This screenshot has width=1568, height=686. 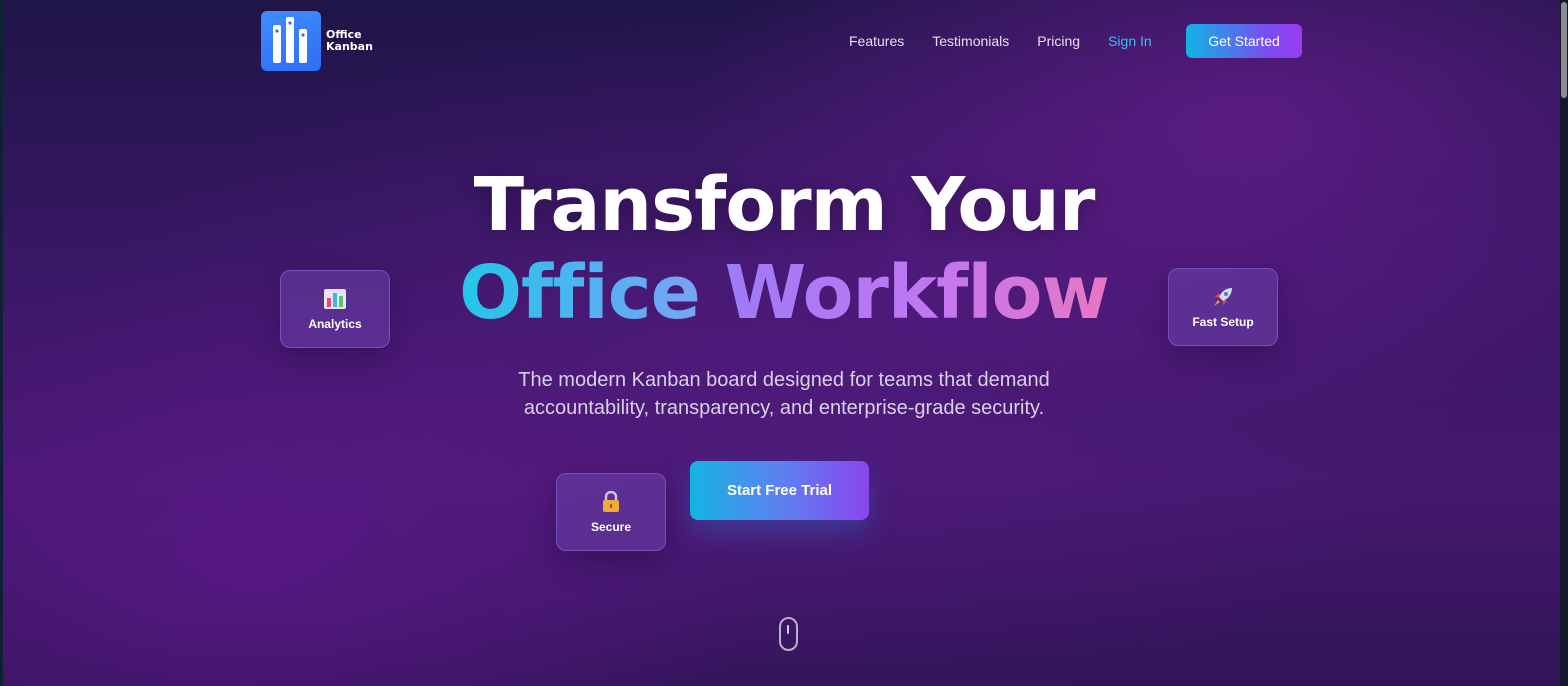 I want to click on scroll-down-mouse-icon, so click(x=788, y=634).